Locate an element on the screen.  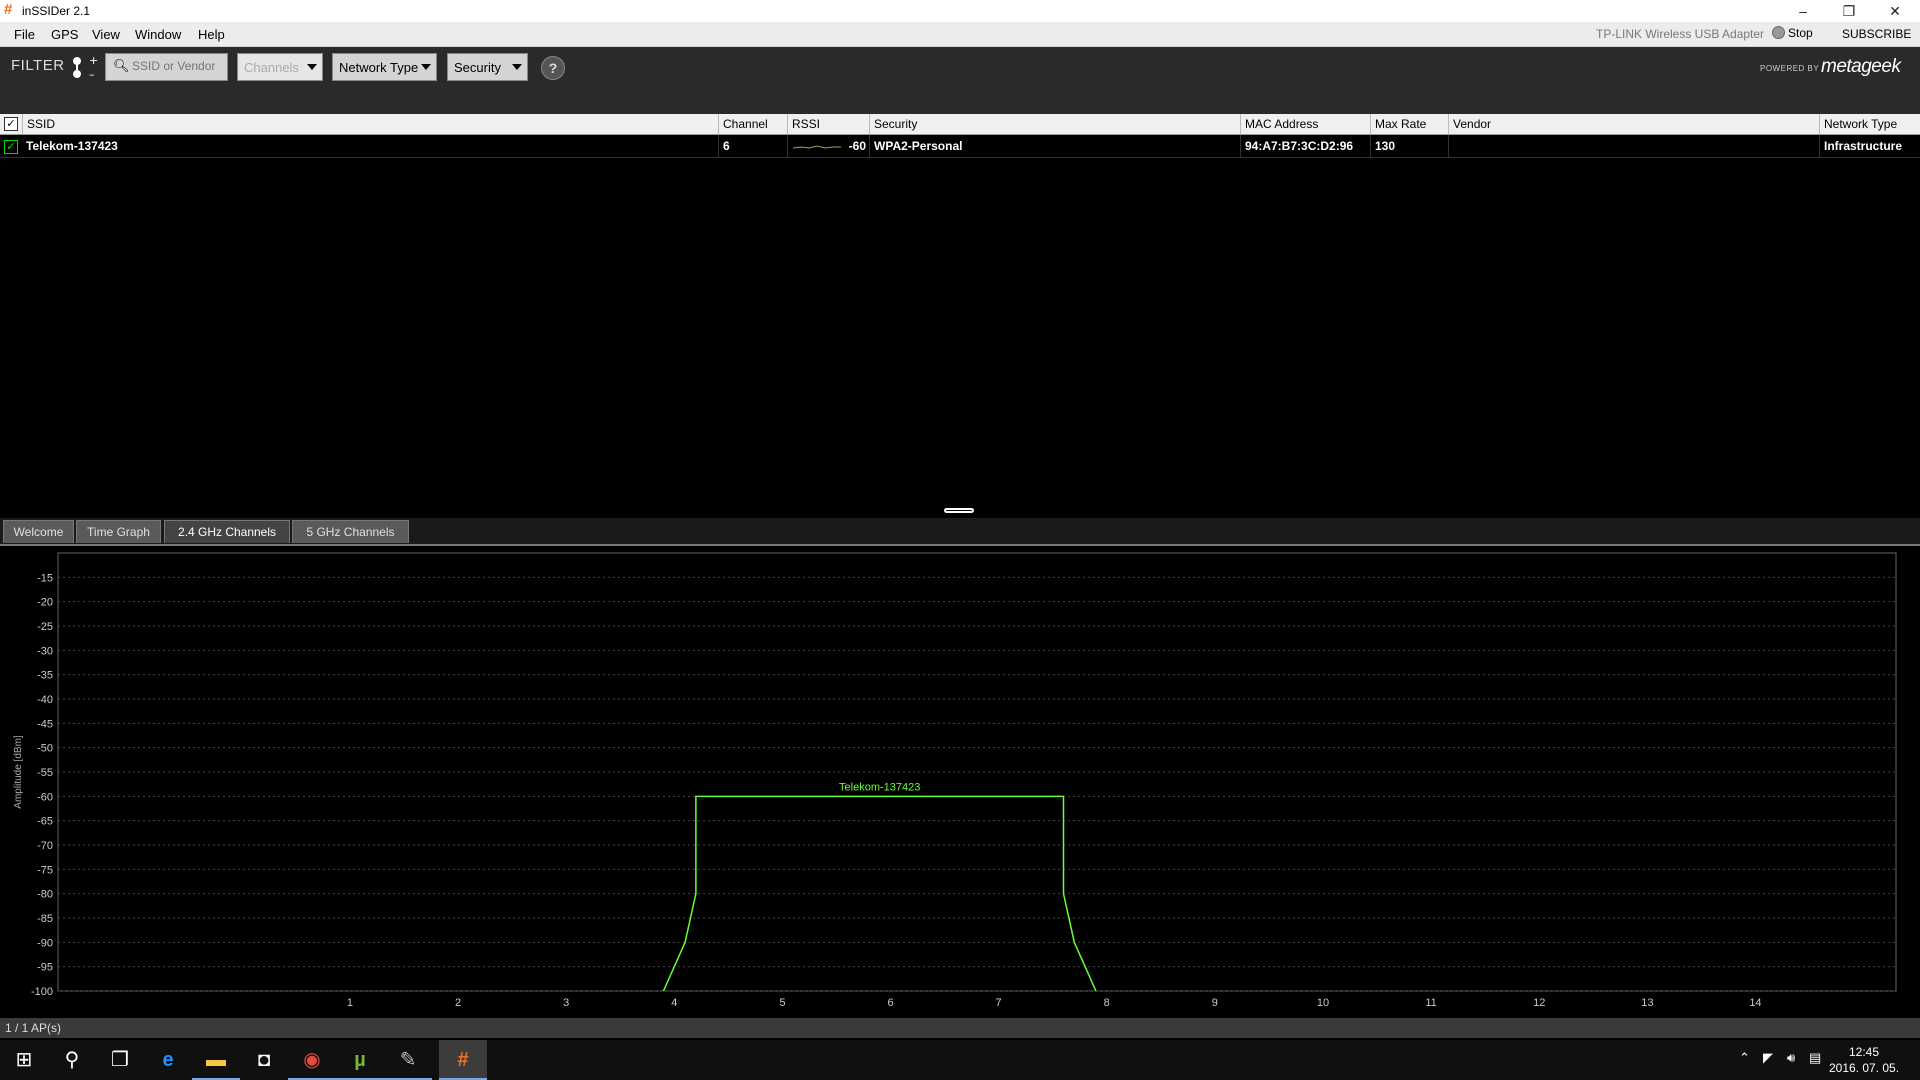
x-tick-label: 14 is located at coordinates (1755, 1003).